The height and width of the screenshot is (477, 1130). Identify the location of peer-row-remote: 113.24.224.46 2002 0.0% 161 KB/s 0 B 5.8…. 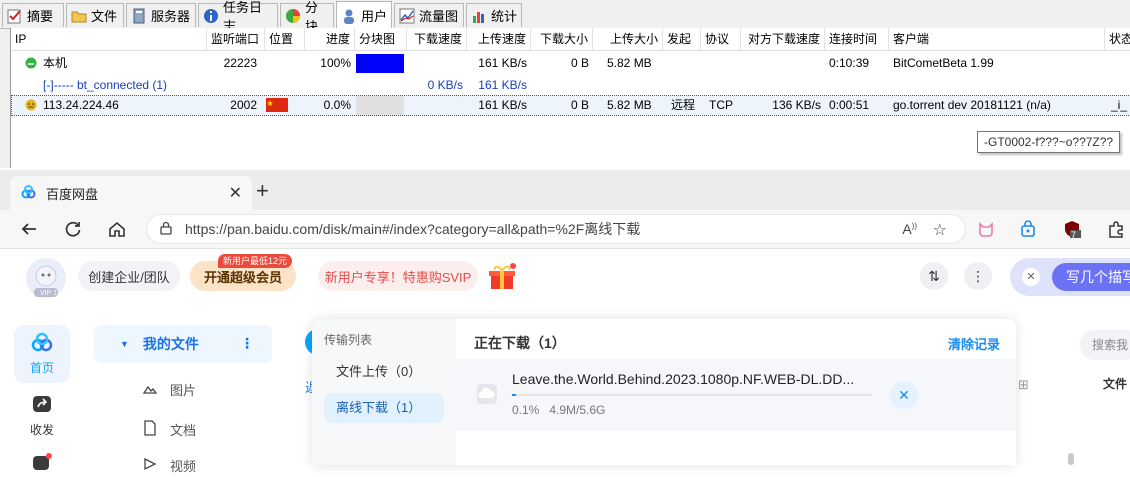
(570, 105).